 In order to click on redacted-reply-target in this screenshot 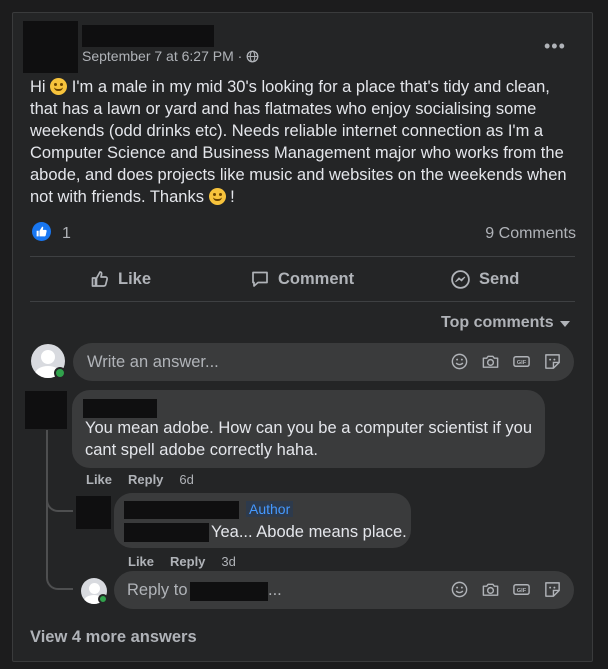, I will do `click(229, 591)`.